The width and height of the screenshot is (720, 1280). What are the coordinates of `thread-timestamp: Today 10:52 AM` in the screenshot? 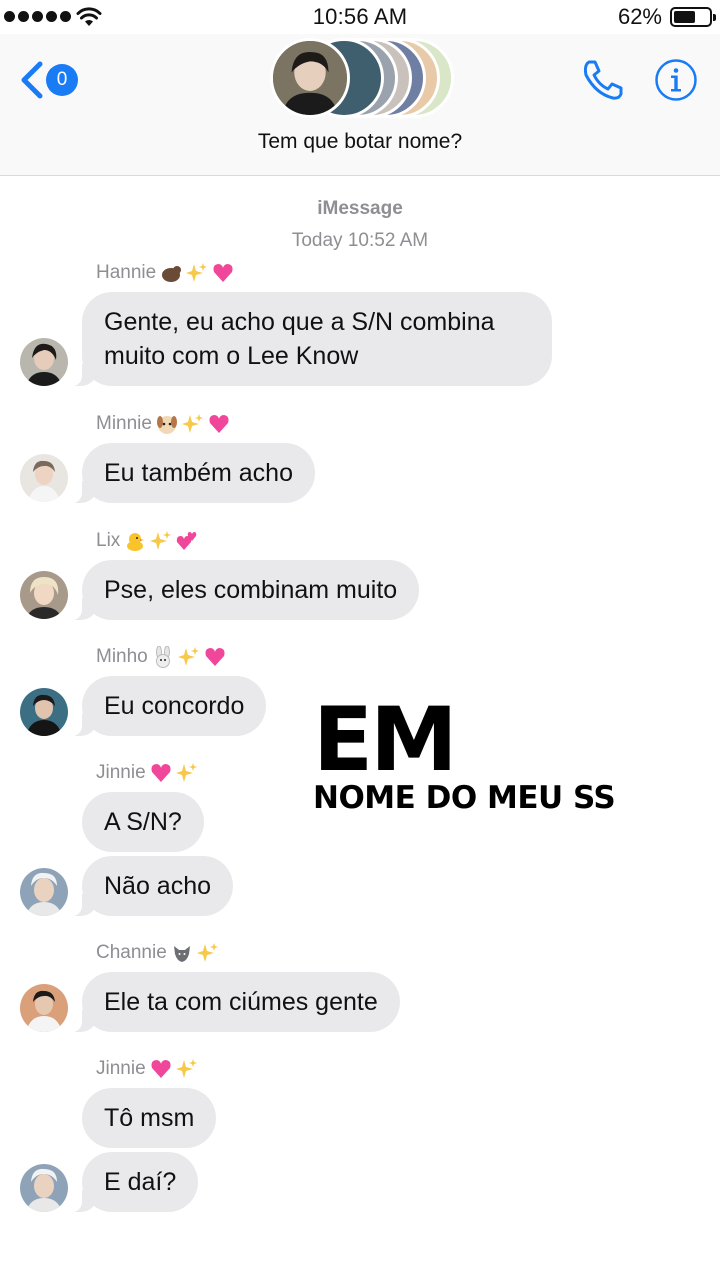 It's located at (360, 241).